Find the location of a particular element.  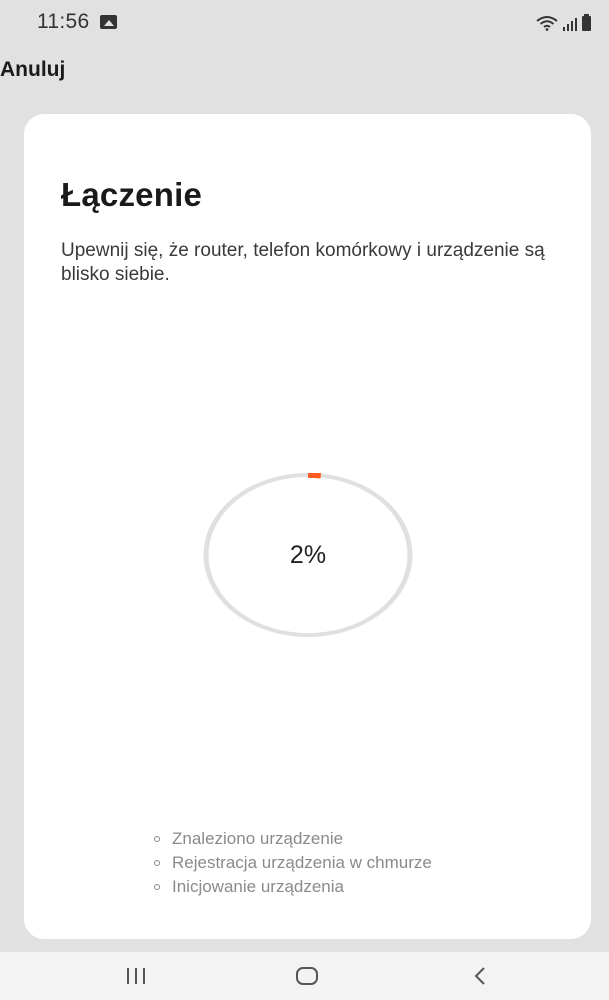

progress-percent: 2% is located at coordinates (308, 554).